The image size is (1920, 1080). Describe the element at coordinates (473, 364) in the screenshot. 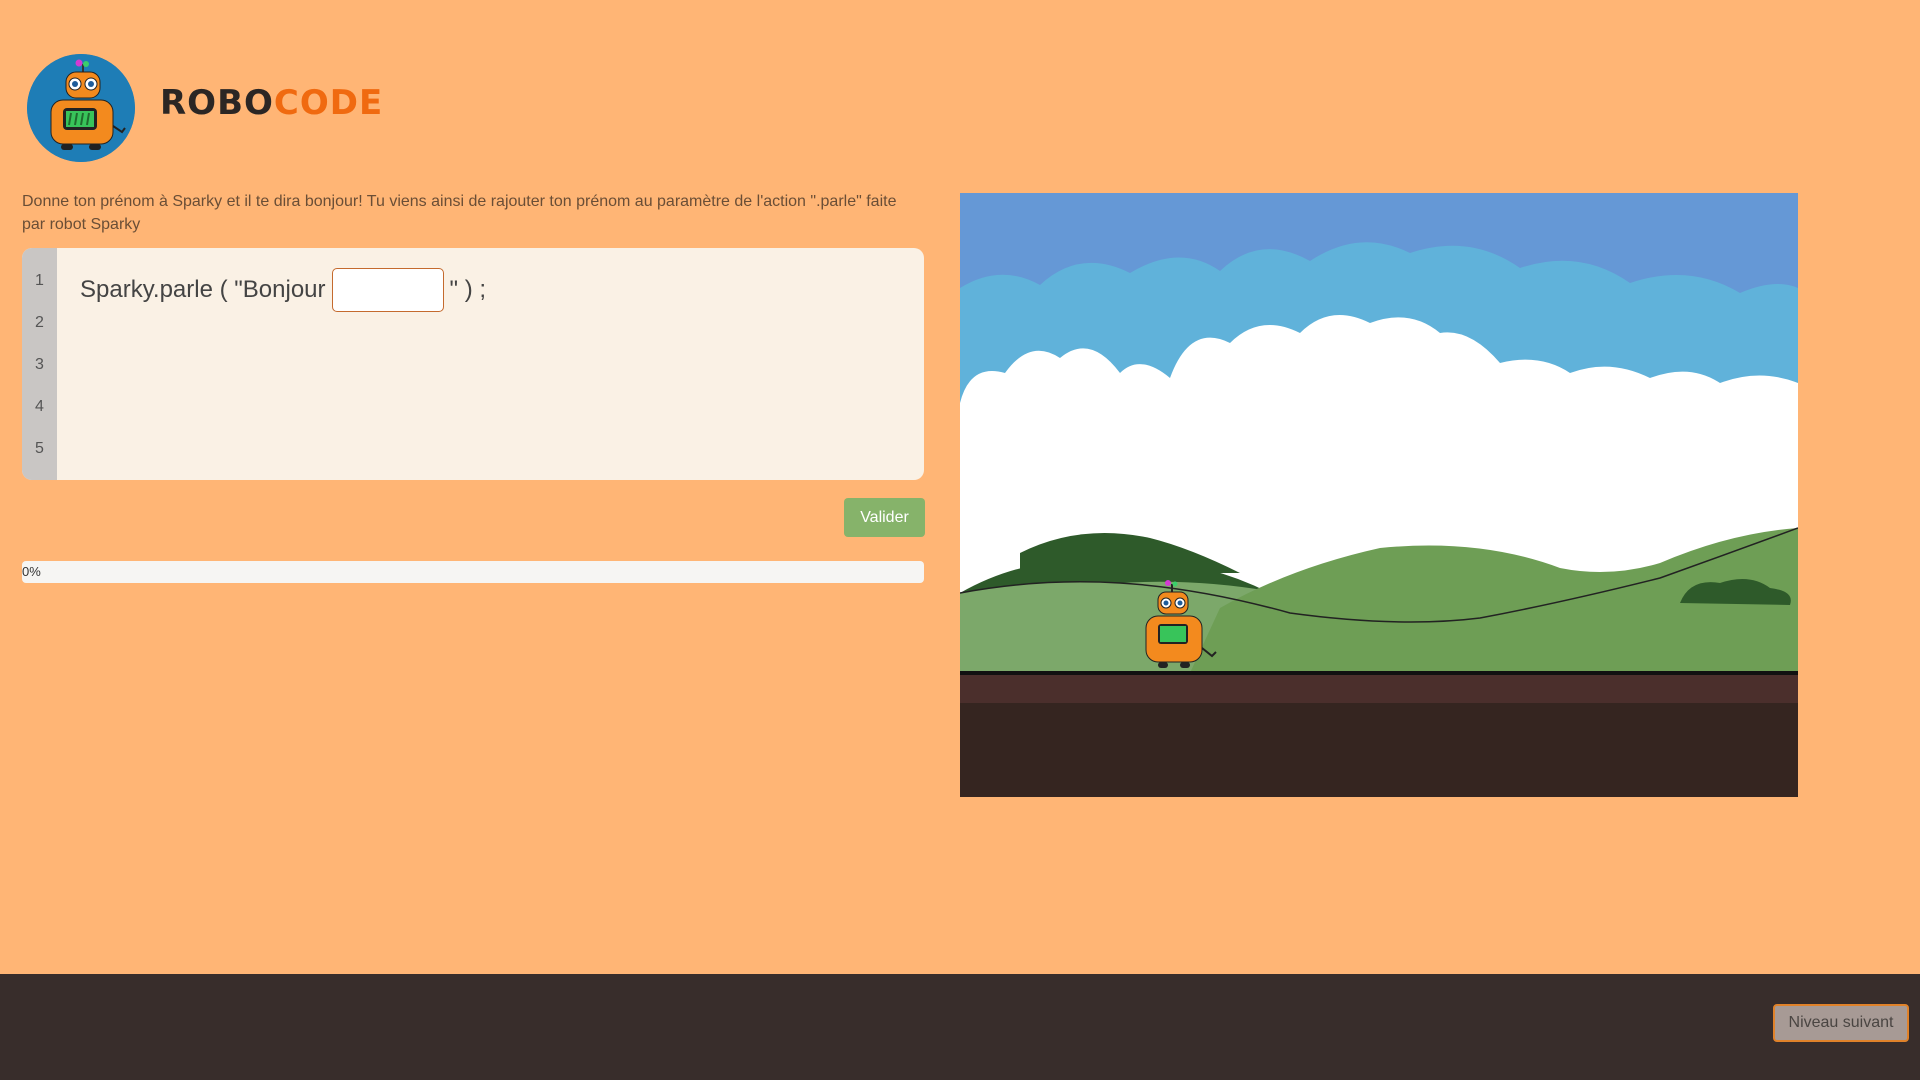

I see `code-editor: 1 2 3 4 5 Sparky.parle ( "Bonjour " ) ;` at that location.